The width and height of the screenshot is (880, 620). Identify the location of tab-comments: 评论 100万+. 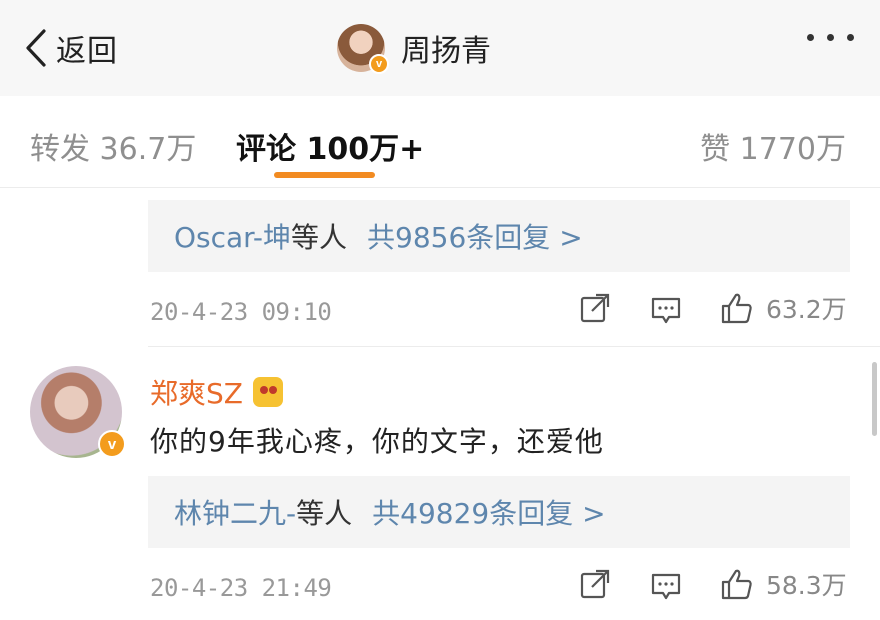
(330, 146).